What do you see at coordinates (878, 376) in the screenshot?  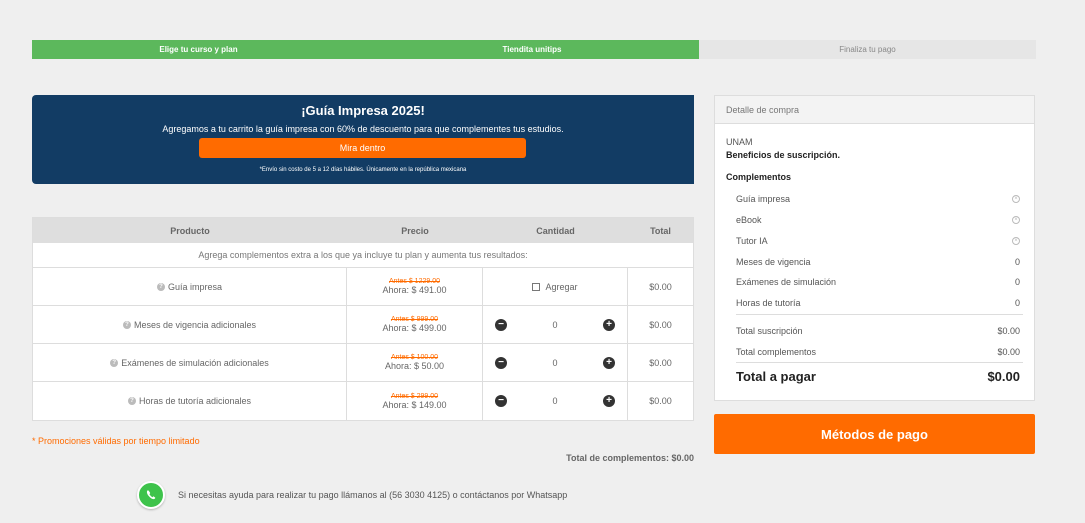 I see `grand-total: Total a pagar $0.00` at bounding box center [878, 376].